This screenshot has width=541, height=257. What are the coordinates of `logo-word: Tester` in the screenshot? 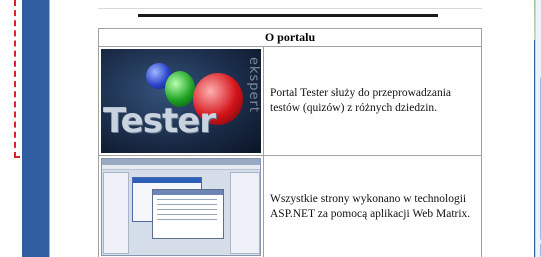 It's located at (159, 121).